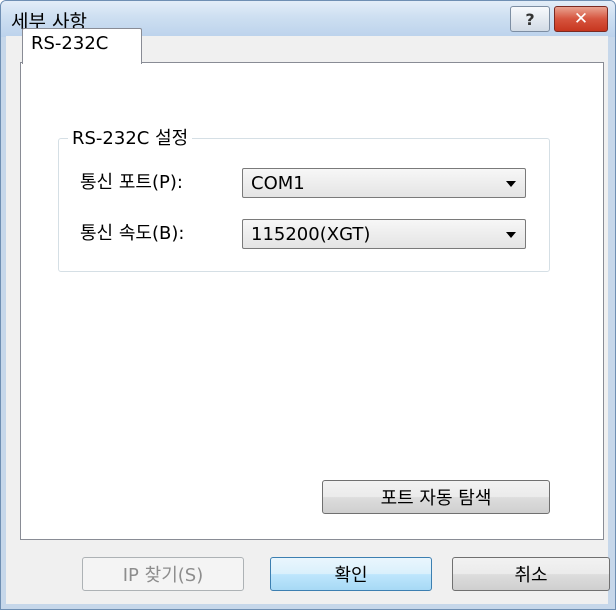 The height and width of the screenshot is (610, 616). I want to click on speed-combobox: 115200(XGT), so click(384, 234).